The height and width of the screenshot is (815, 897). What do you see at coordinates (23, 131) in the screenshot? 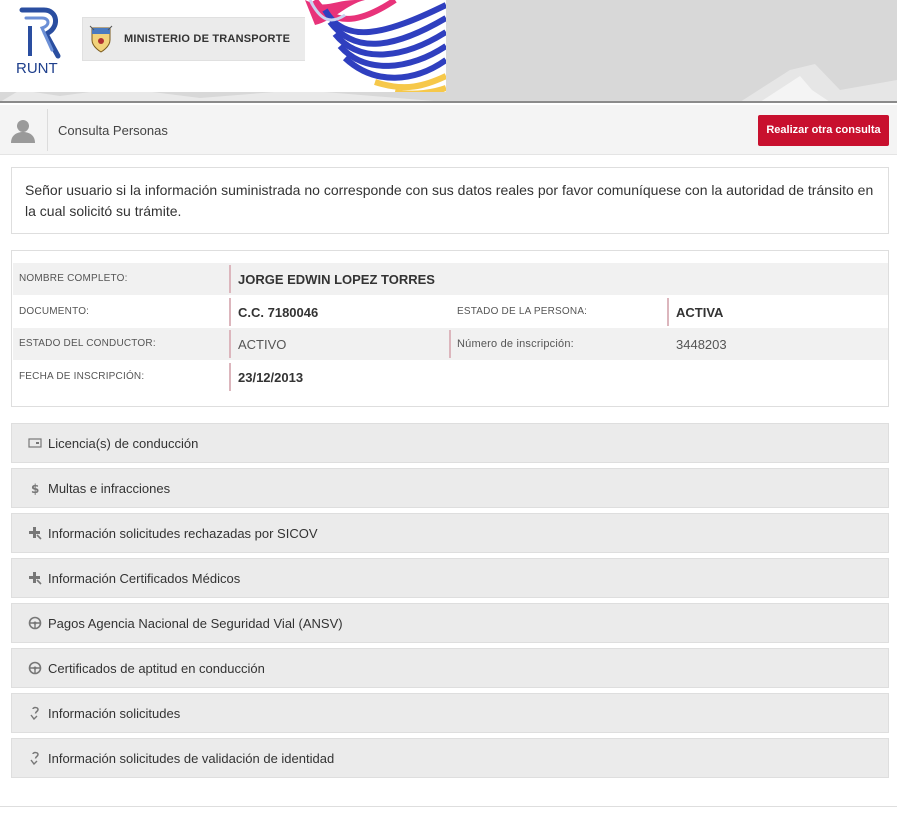
I see `user-icon` at bounding box center [23, 131].